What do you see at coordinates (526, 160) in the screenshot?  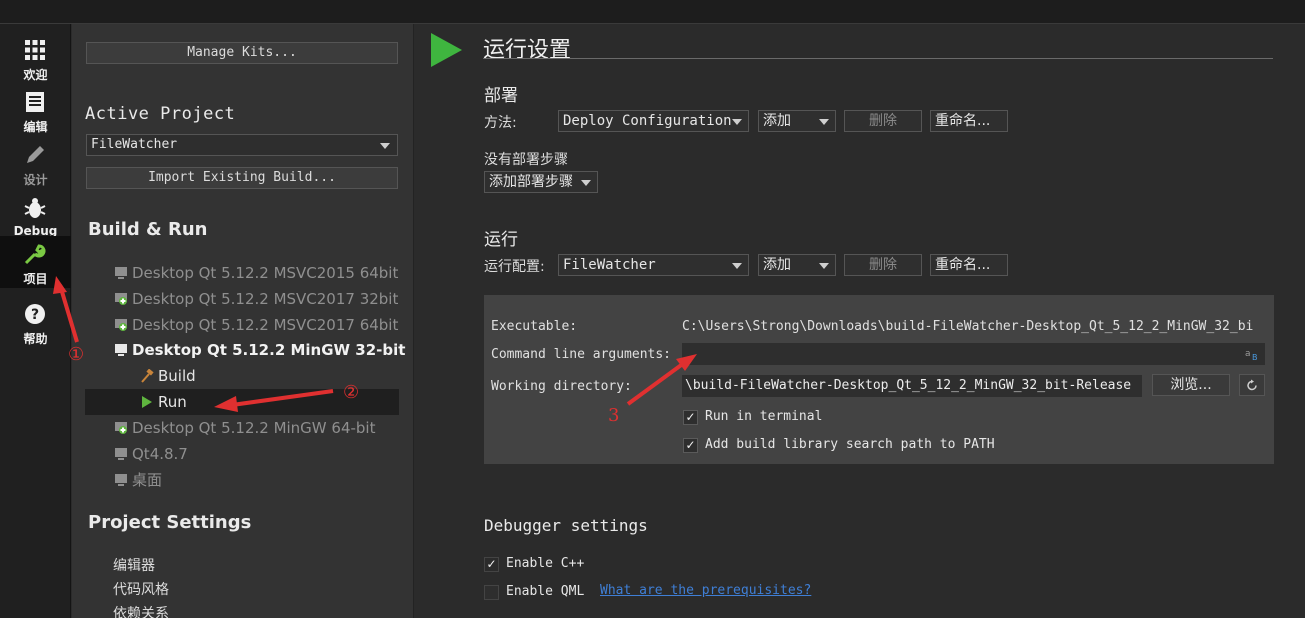 I see `no-deploy-steps-label: 没有部署步骤` at bounding box center [526, 160].